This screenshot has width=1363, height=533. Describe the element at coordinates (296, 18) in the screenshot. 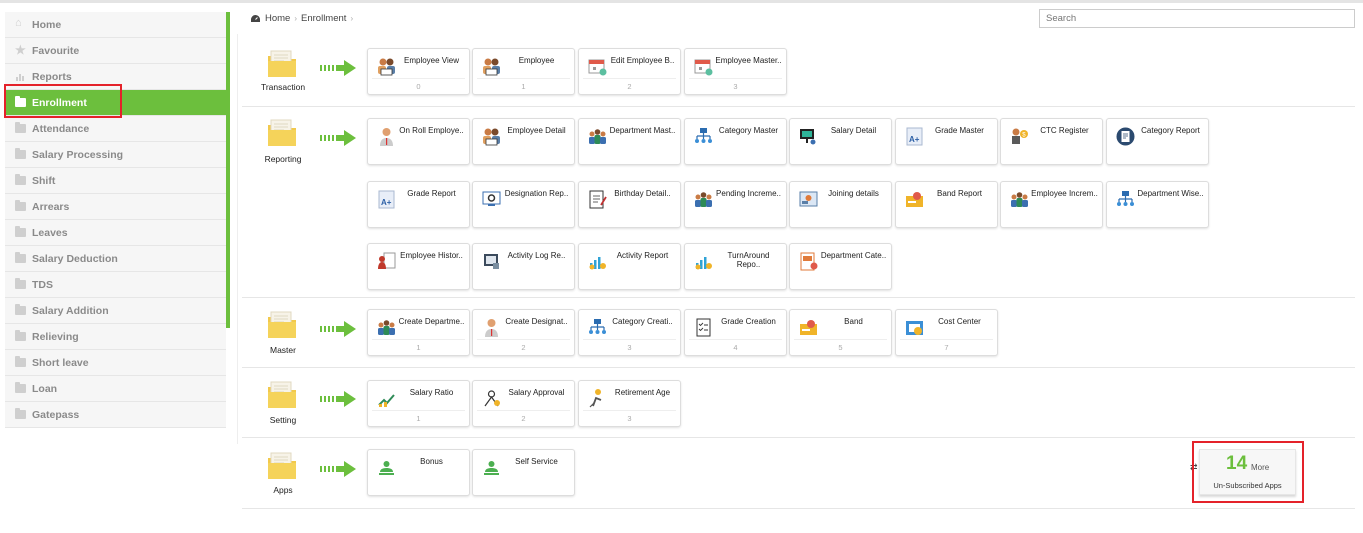

I see `chevron-right-icon: ›` at that location.